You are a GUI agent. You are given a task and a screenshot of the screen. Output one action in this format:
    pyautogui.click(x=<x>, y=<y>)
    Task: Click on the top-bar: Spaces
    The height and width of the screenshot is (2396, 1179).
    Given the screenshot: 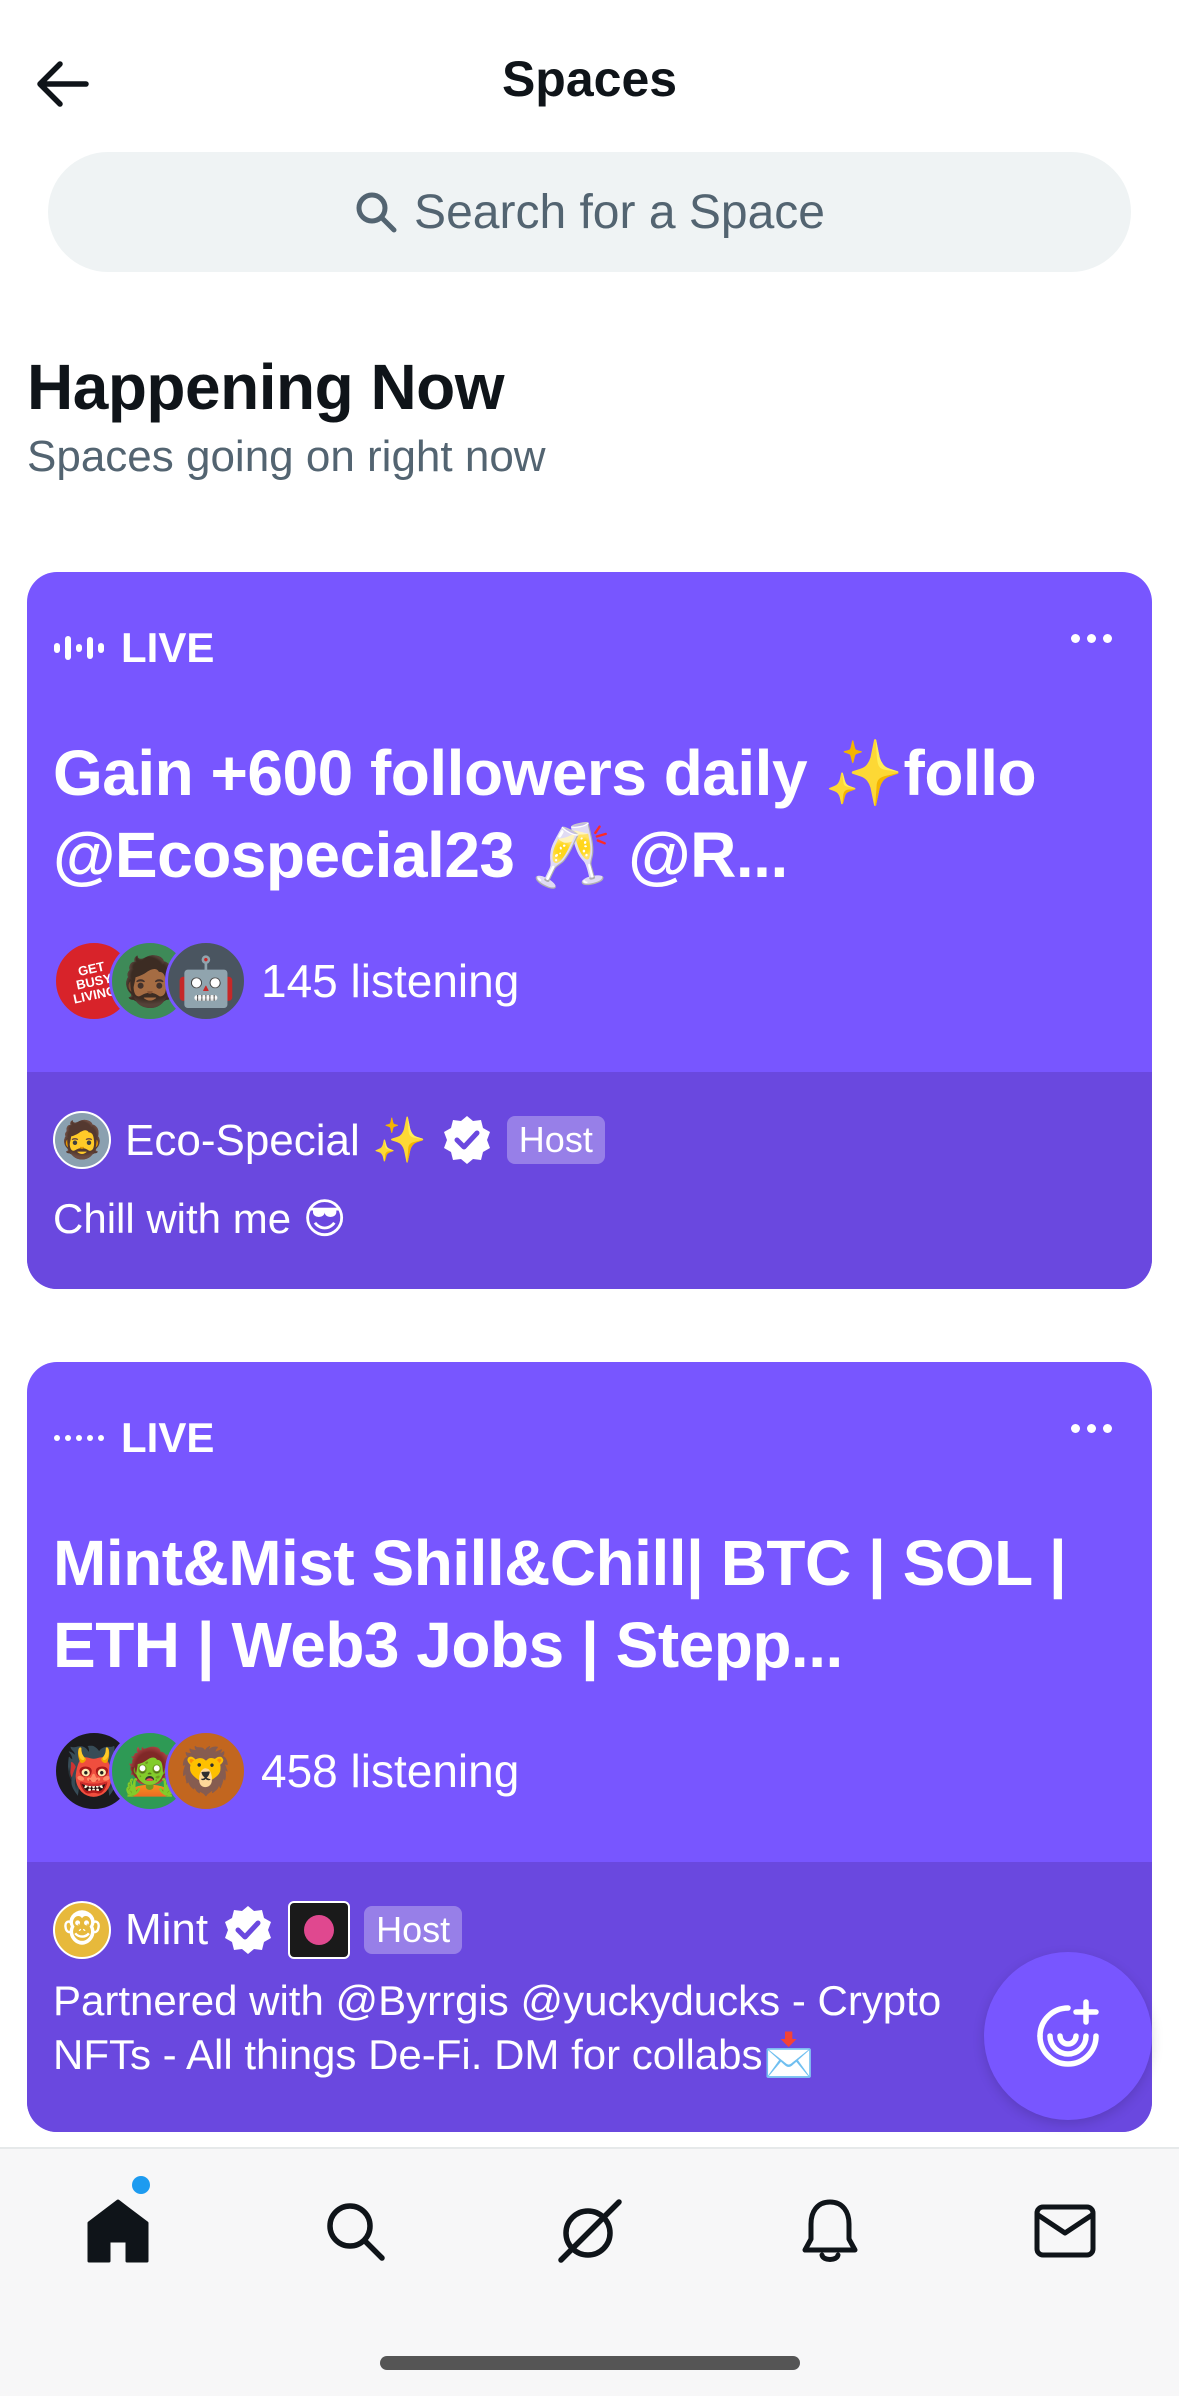 What is the action you would take?
    pyautogui.click(x=589, y=75)
    